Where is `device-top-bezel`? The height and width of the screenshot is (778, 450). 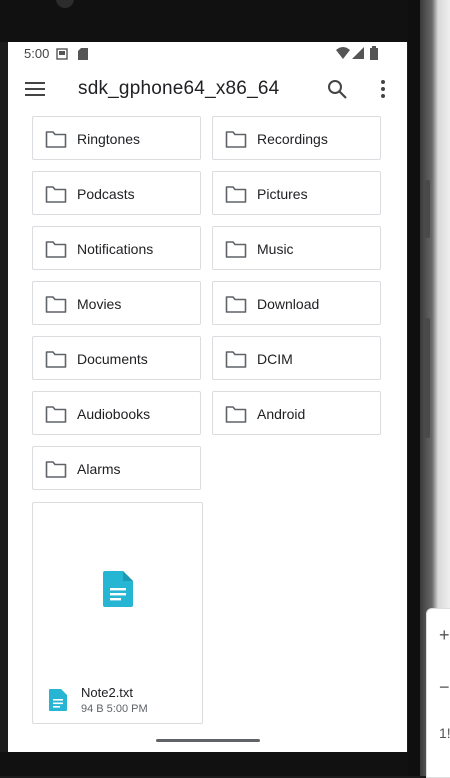
device-top-bezel is located at coordinates (204, 21).